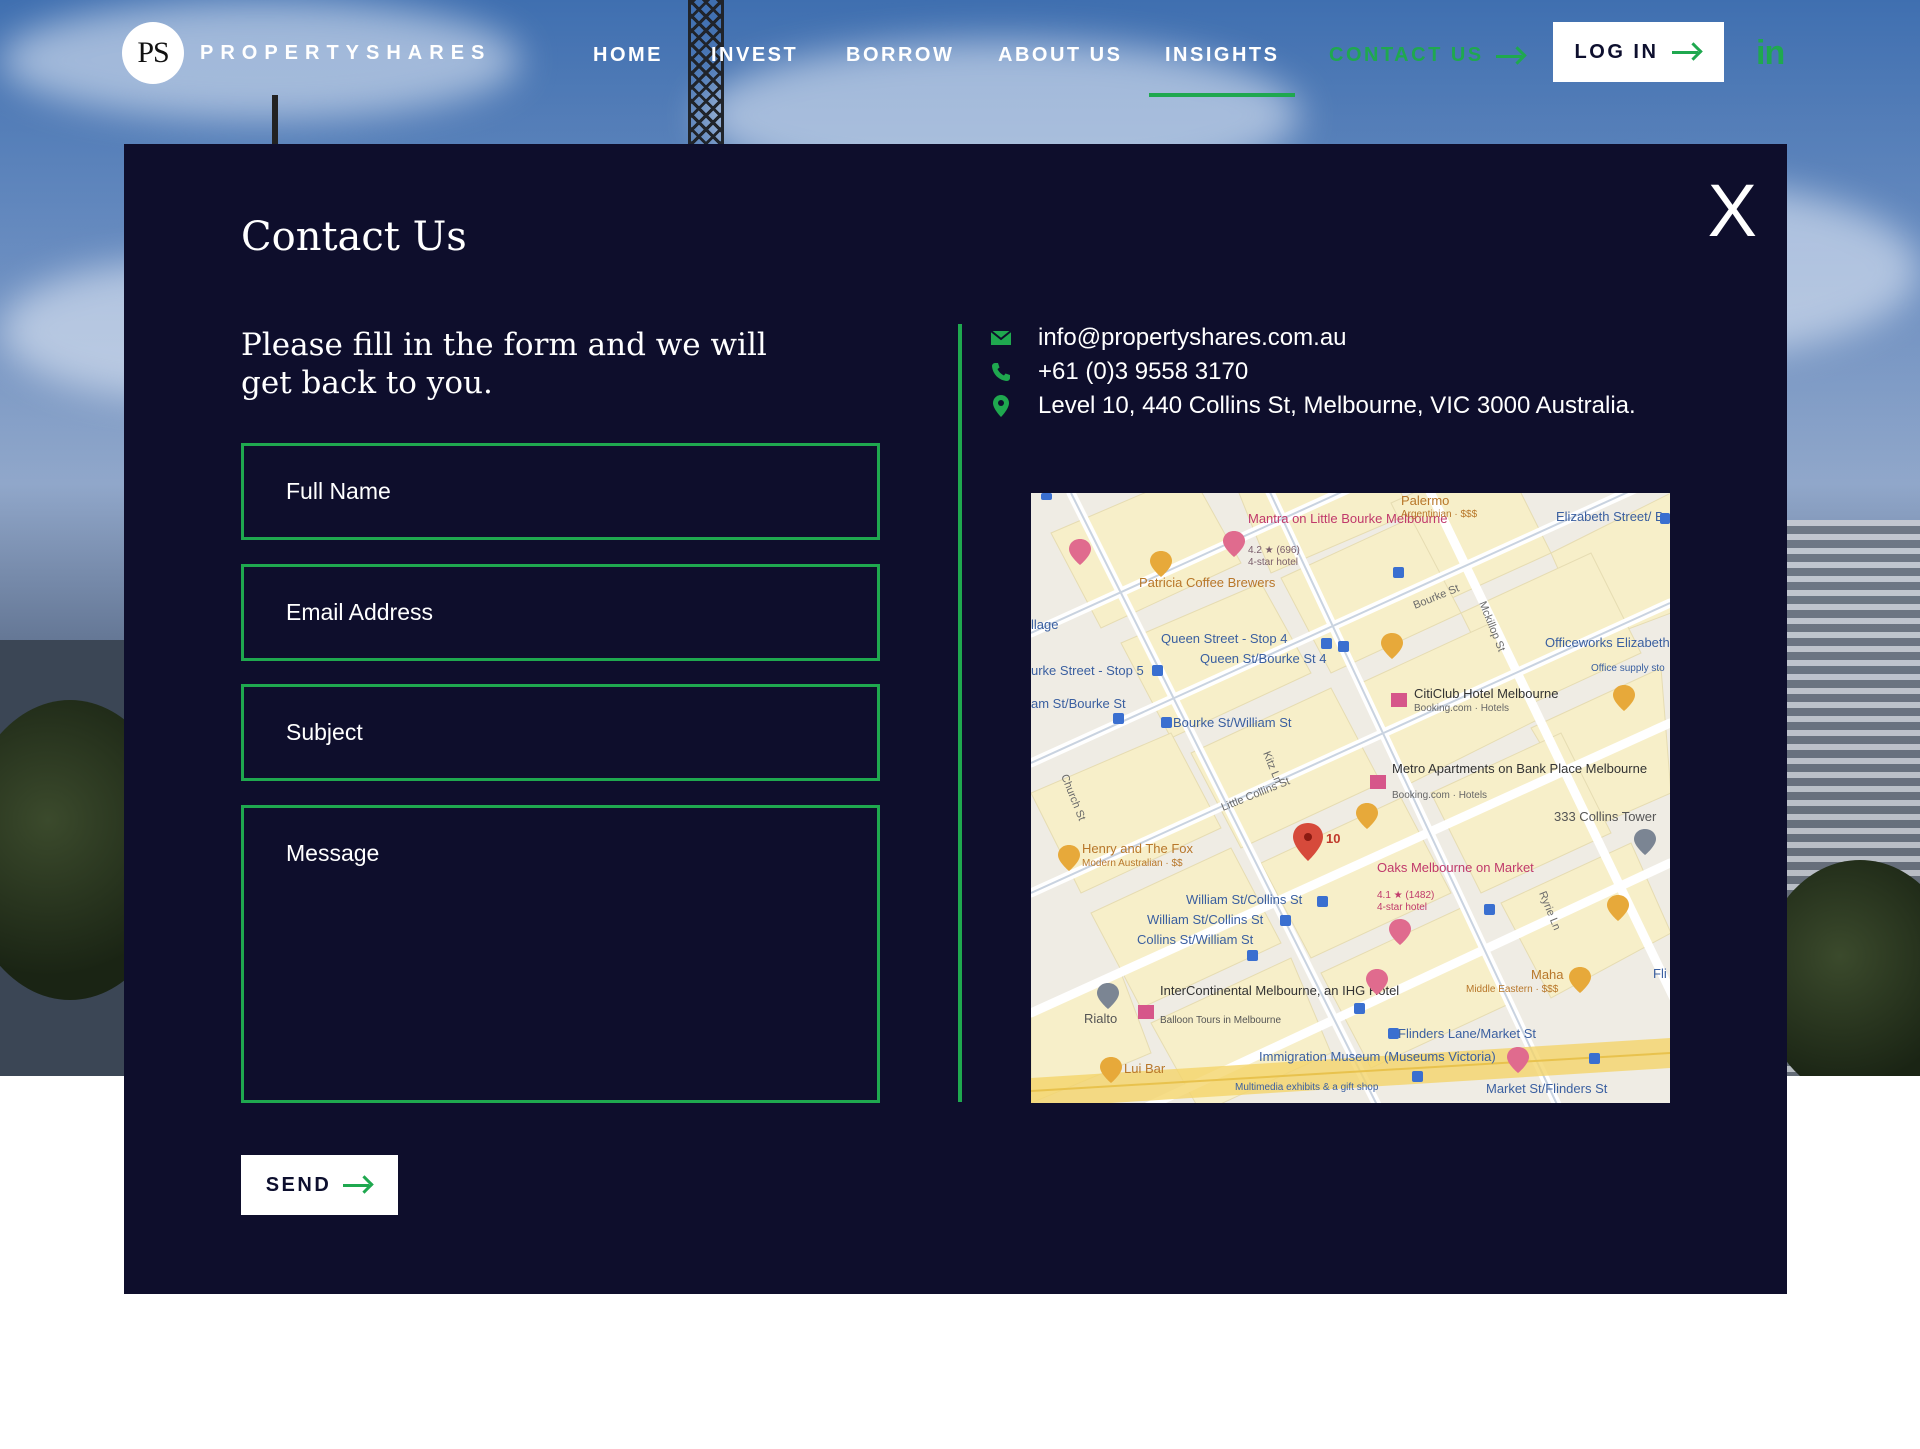 The width and height of the screenshot is (1920, 1449). Describe the element at coordinates (560, 491) in the screenshot. I see `full-name-input` at that location.